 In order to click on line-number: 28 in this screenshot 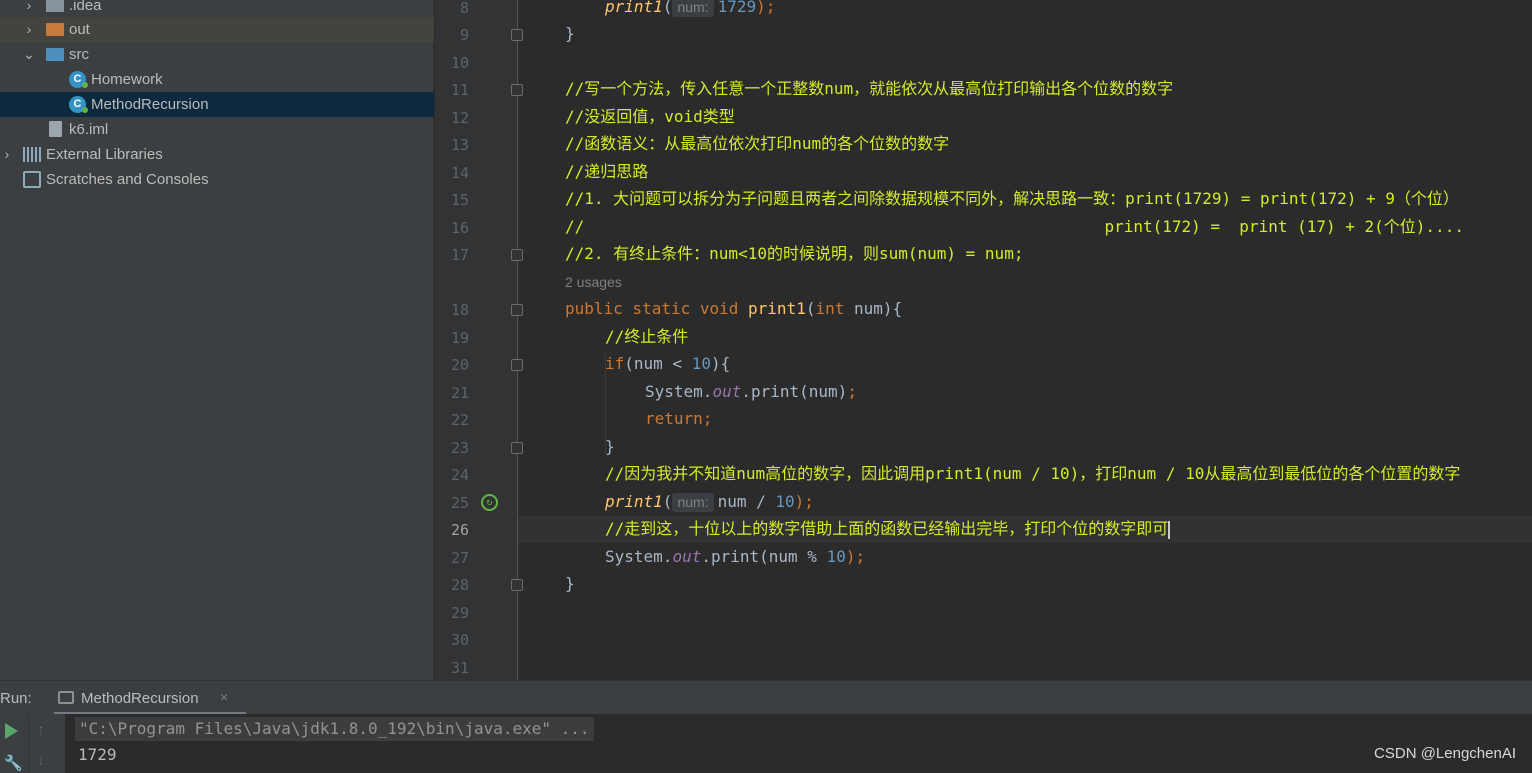, I will do `click(459, 585)`.